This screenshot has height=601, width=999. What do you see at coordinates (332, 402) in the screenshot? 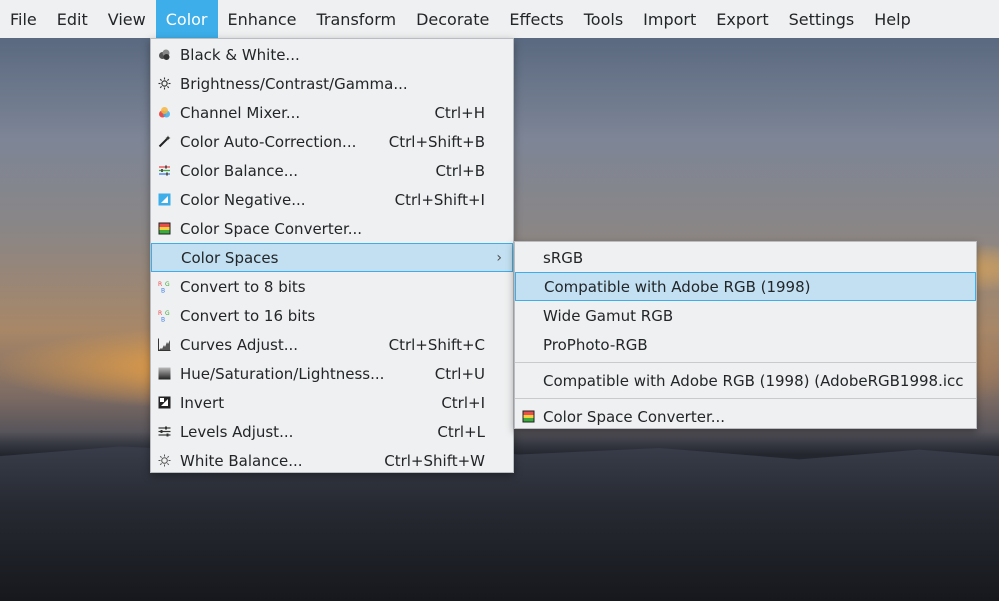
I see `menu-item-invert: Invert Ctrl+I` at bounding box center [332, 402].